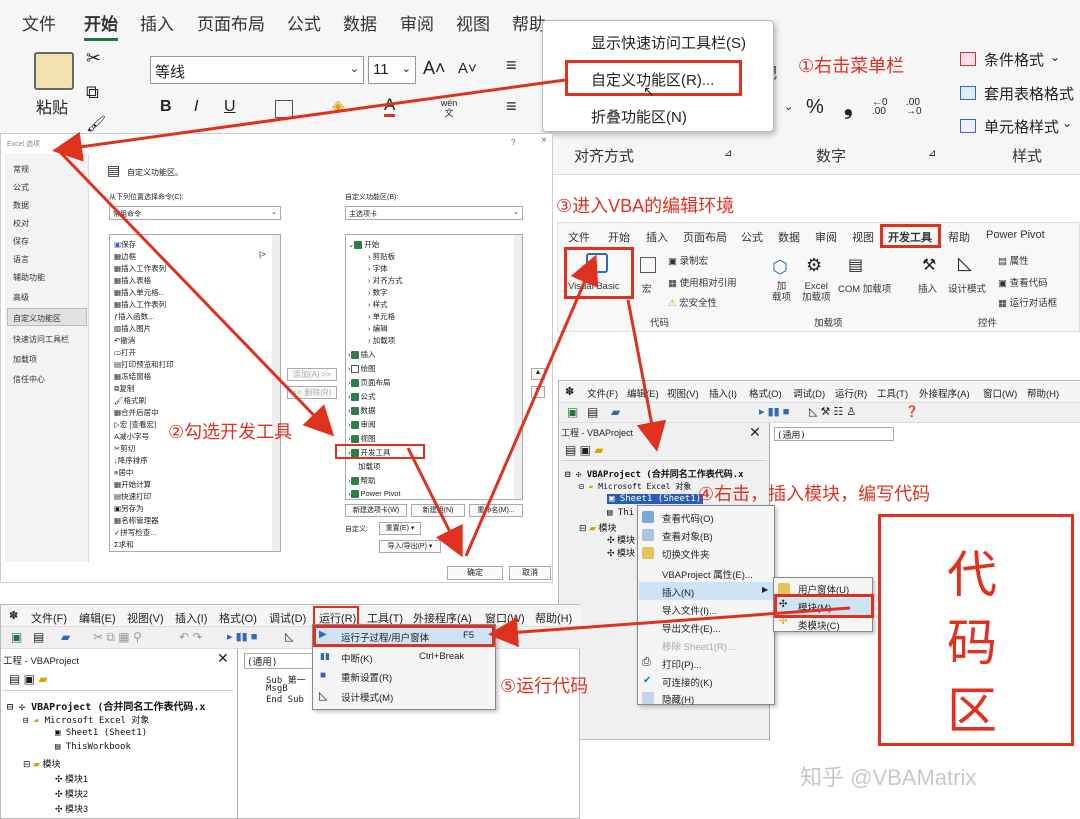 The image size is (1080, 819). I want to click on list-item: ▦边框, so click(125, 256).